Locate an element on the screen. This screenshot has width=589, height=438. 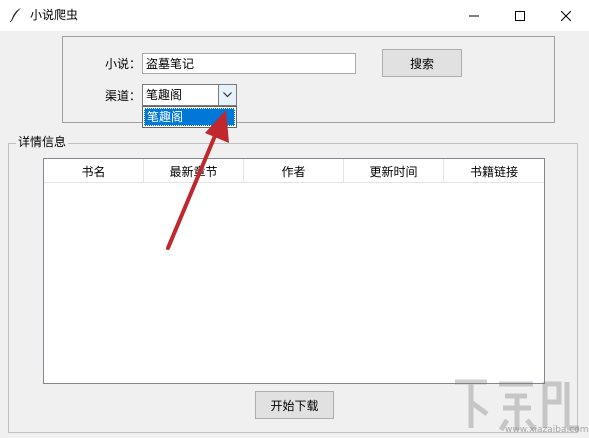
column-header-latest-chapter: 最新章节 is located at coordinates (194, 171).